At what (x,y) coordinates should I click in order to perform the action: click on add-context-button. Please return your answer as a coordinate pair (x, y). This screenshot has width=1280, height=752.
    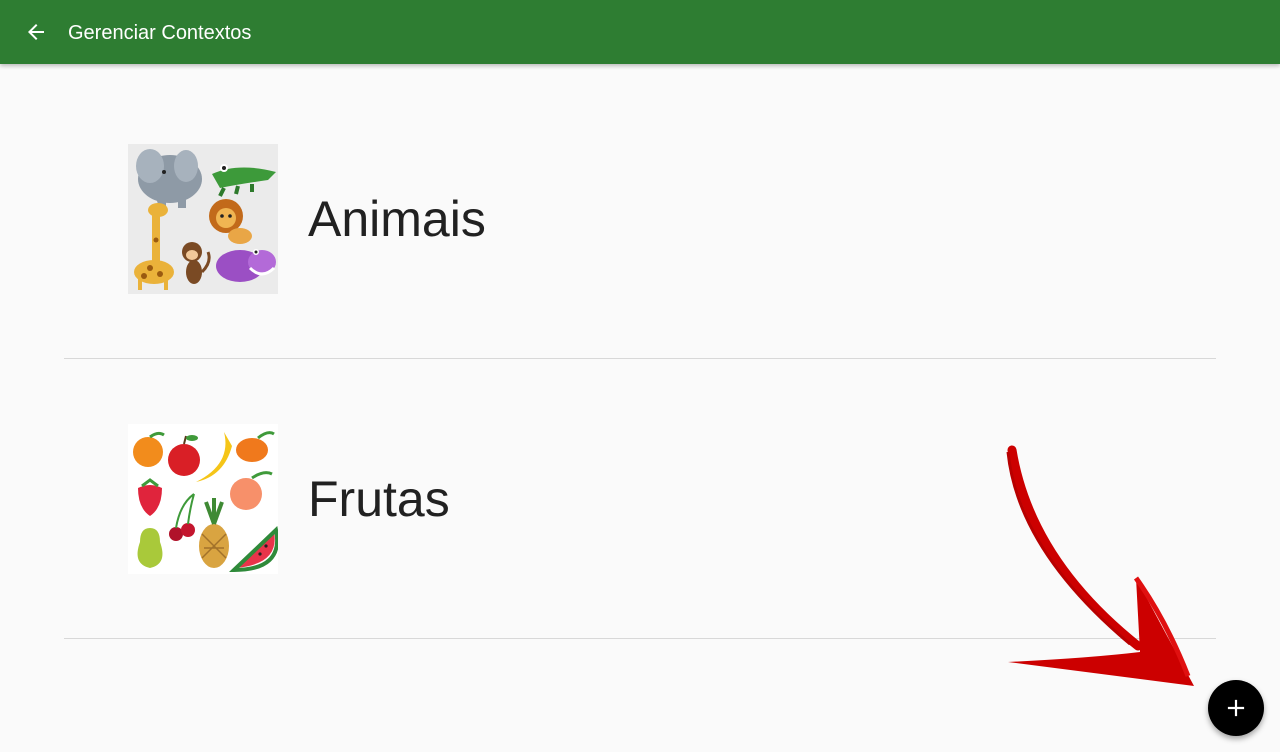
    Looking at the image, I should click on (1236, 708).